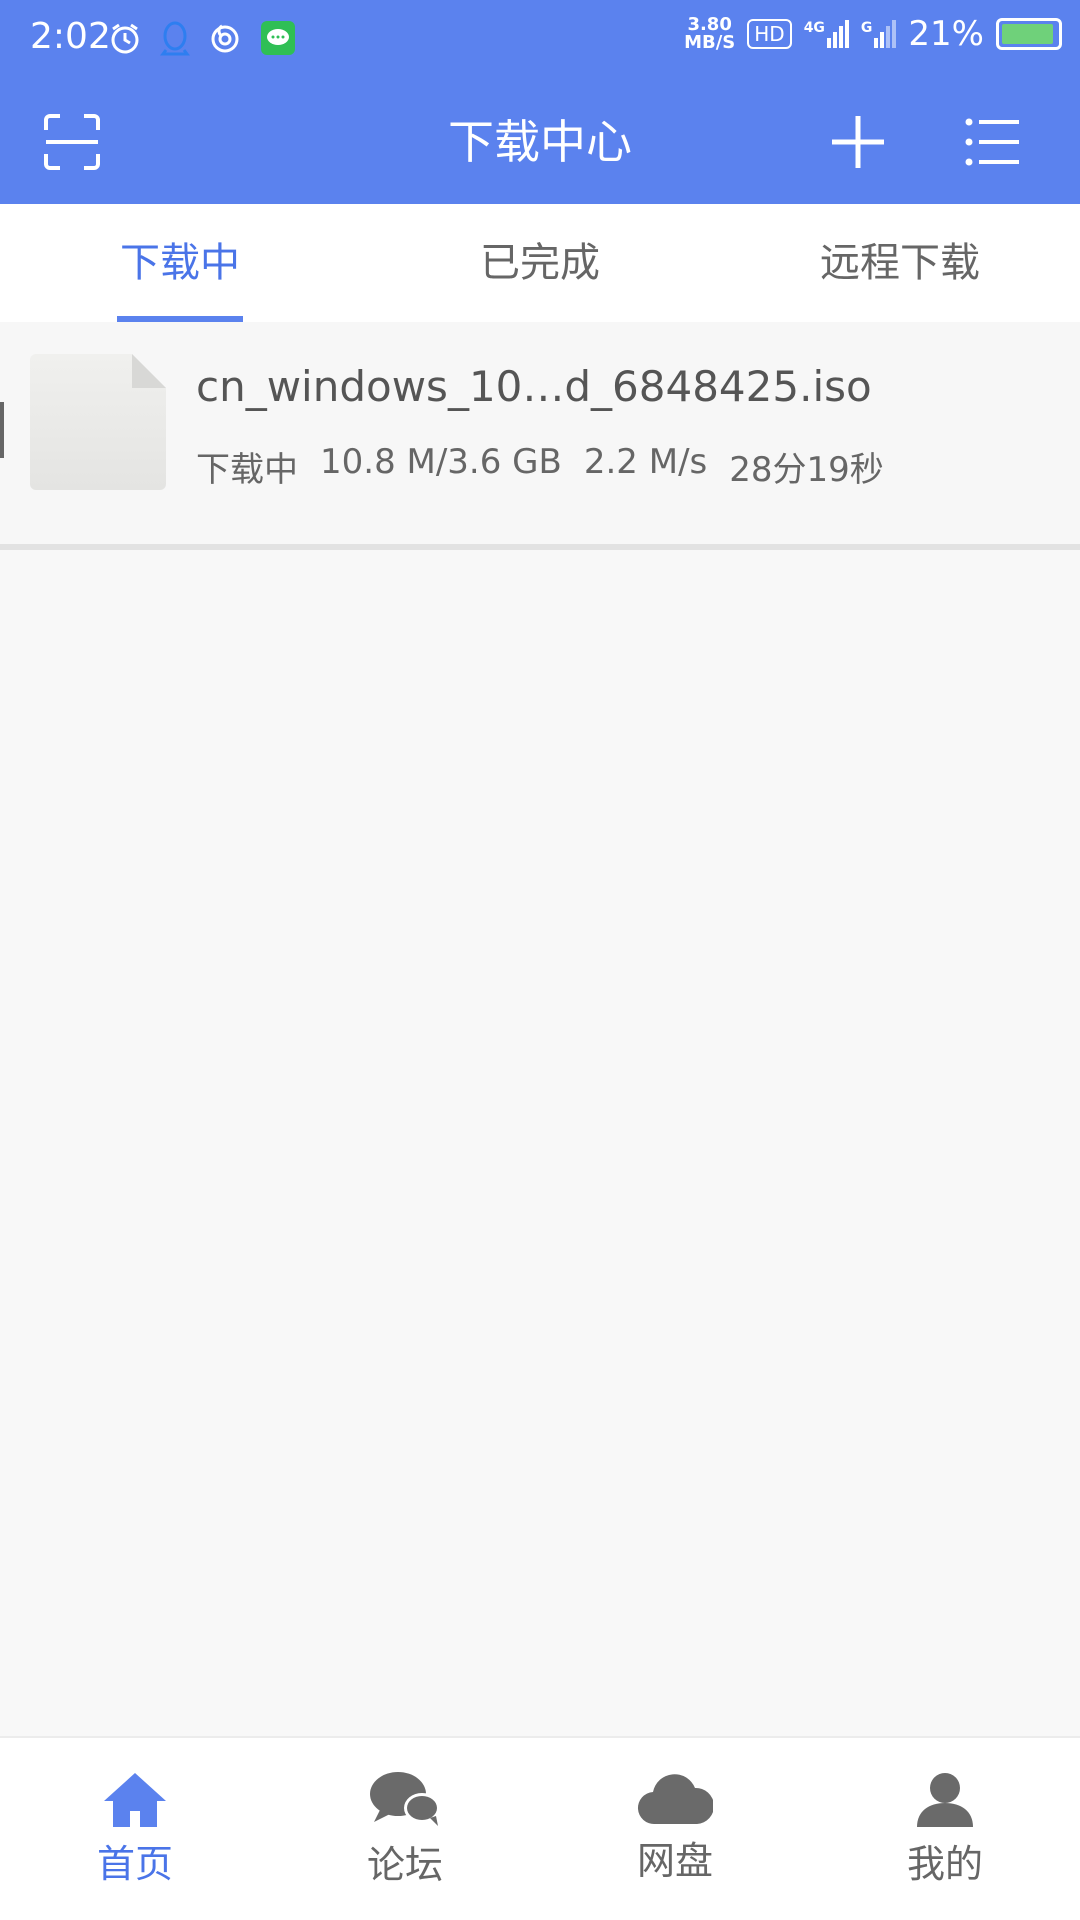 Image resolution: width=1080 pixels, height=1920 pixels. What do you see at coordinates (278, 40) in the screenshot?
I see `message-icon` at bounding box center [278, 40].